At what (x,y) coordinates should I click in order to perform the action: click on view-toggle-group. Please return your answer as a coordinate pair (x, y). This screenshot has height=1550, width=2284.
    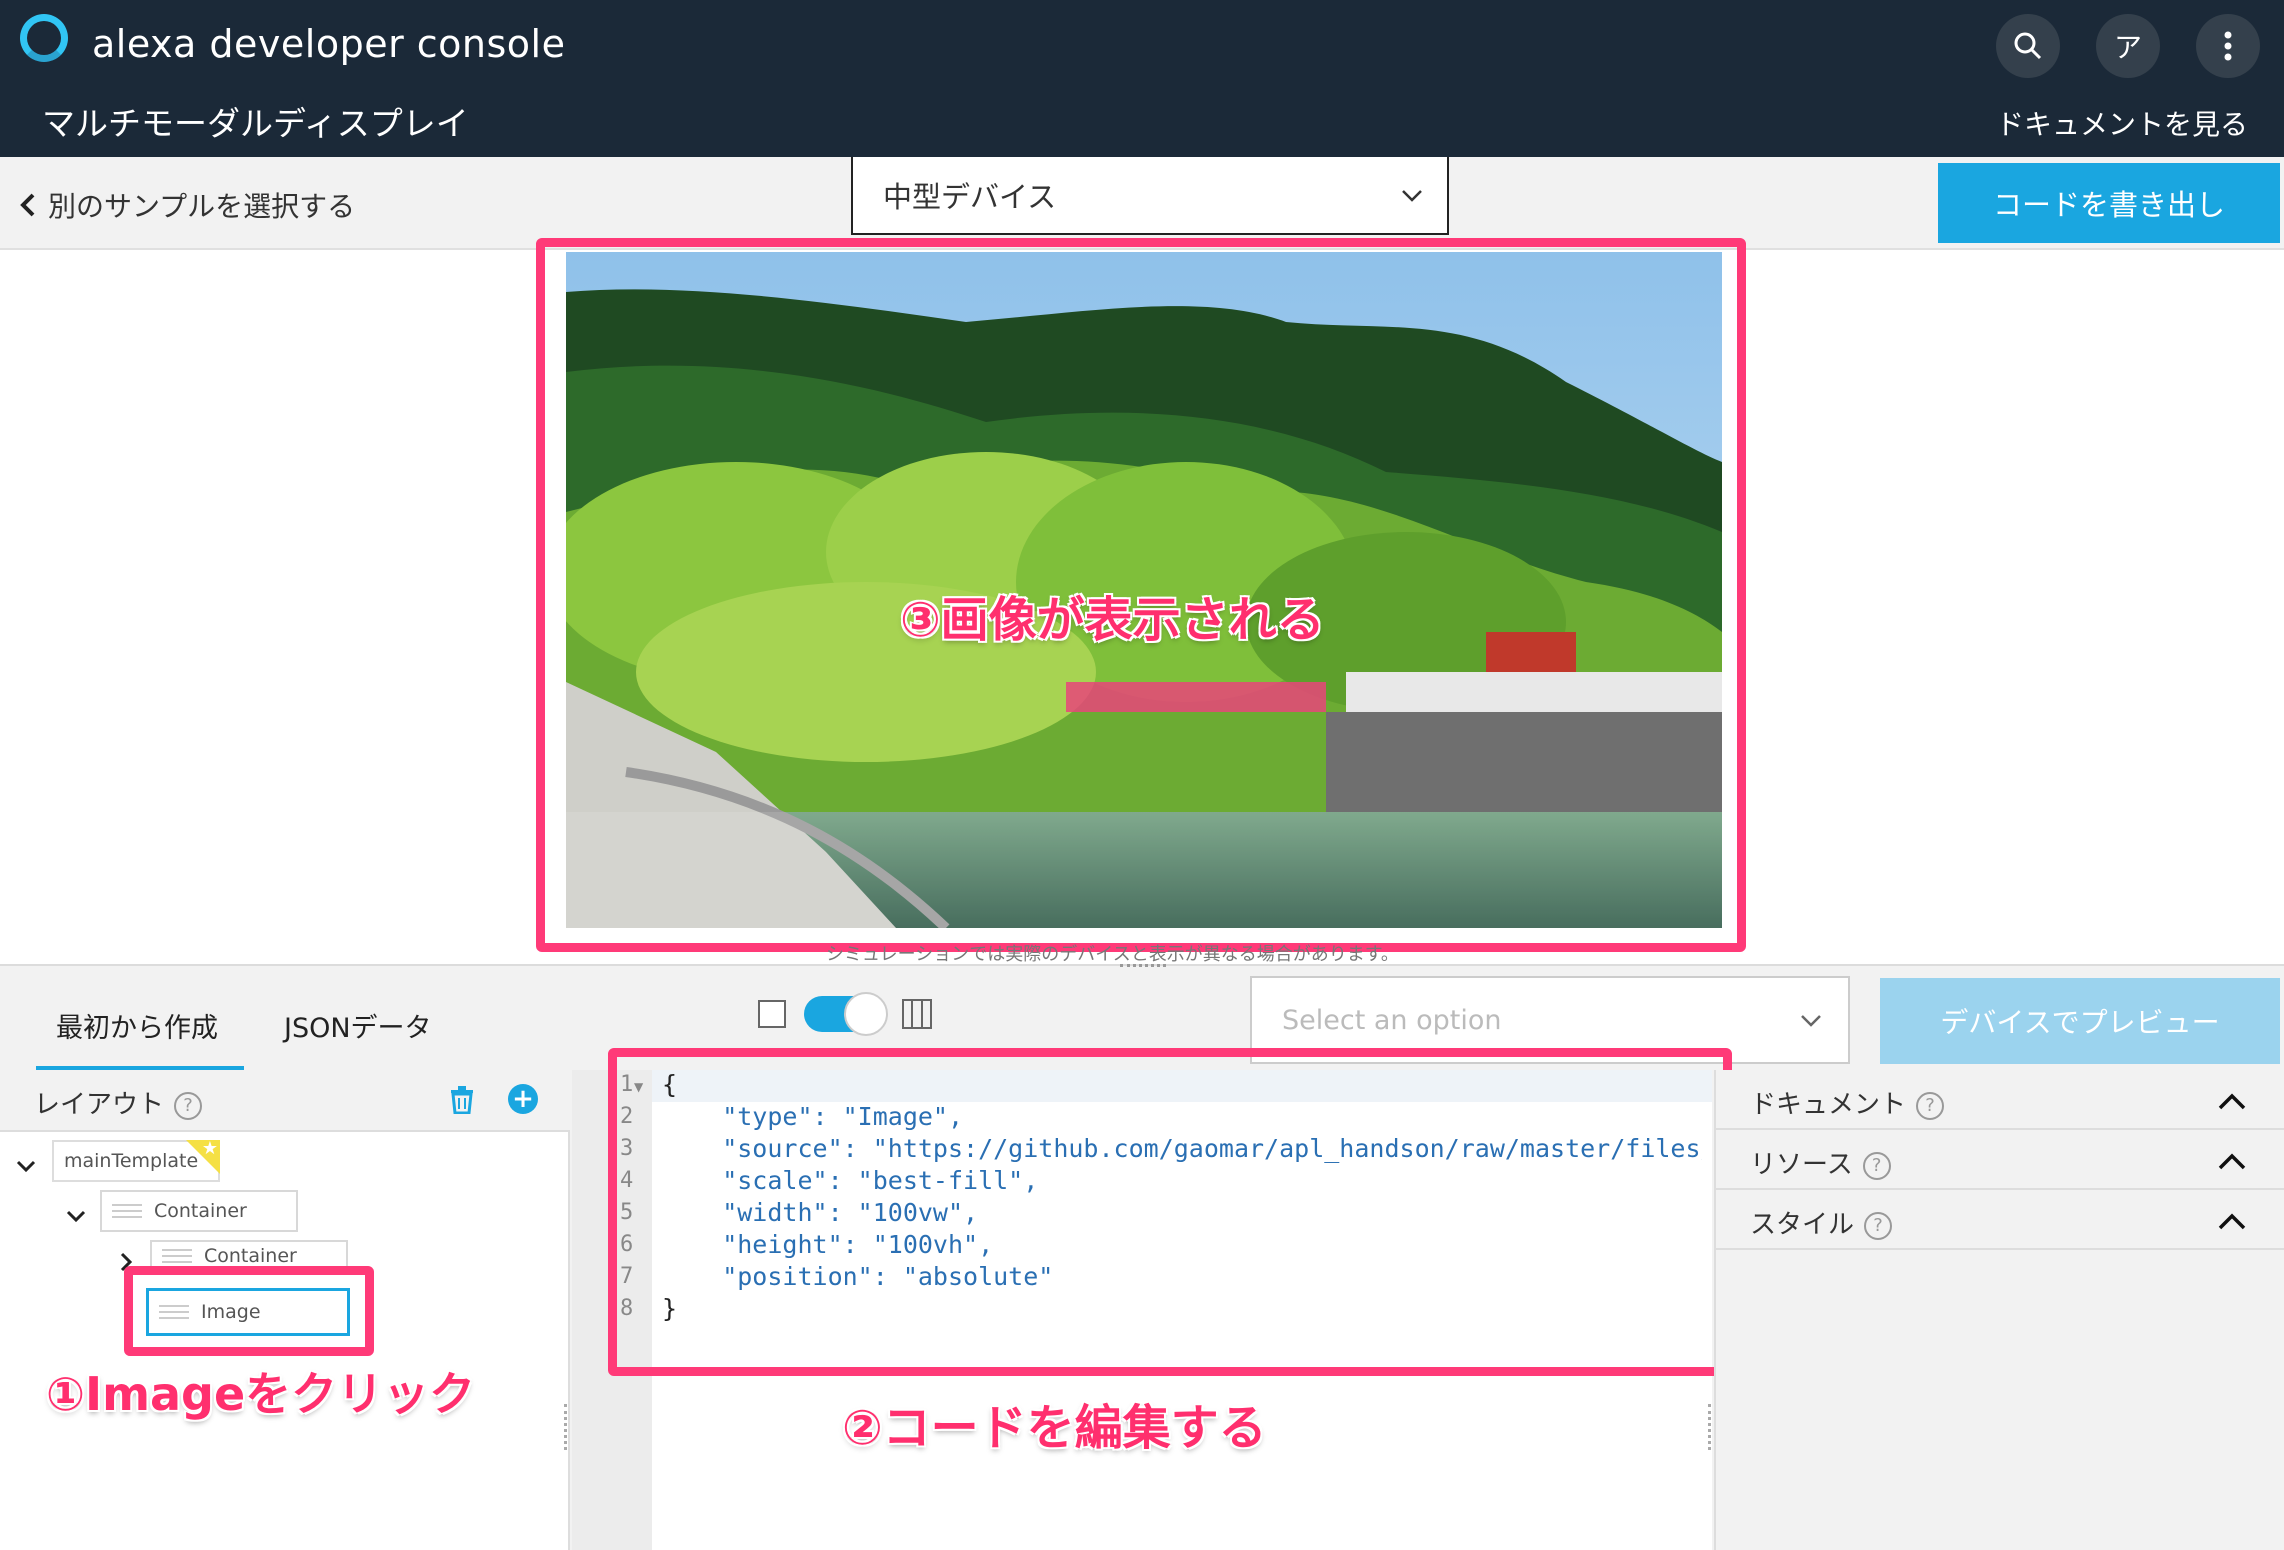
    Looking at the image, I should click on (845, 1014).